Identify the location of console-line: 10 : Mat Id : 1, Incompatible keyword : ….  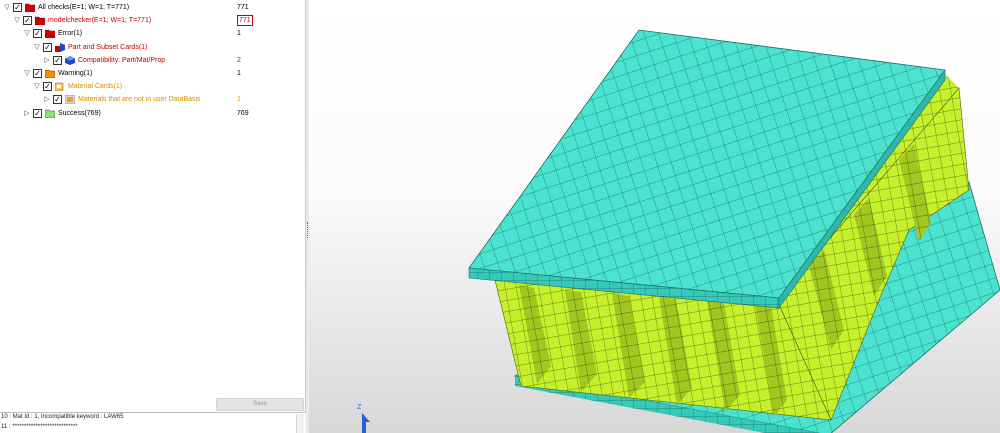
(62, 417).